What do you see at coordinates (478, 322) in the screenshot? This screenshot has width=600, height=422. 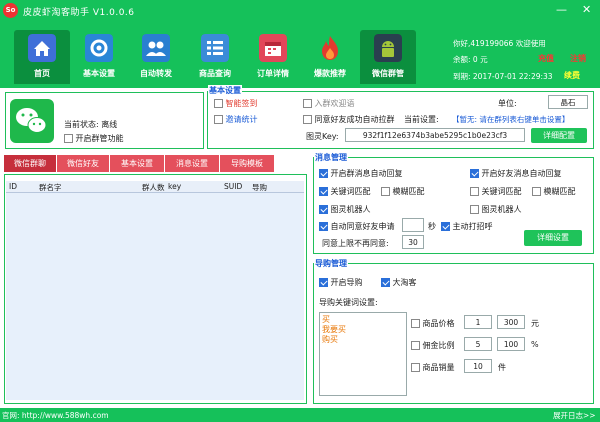 I see `price-min-input: 1` at bounding box center [478, 322].